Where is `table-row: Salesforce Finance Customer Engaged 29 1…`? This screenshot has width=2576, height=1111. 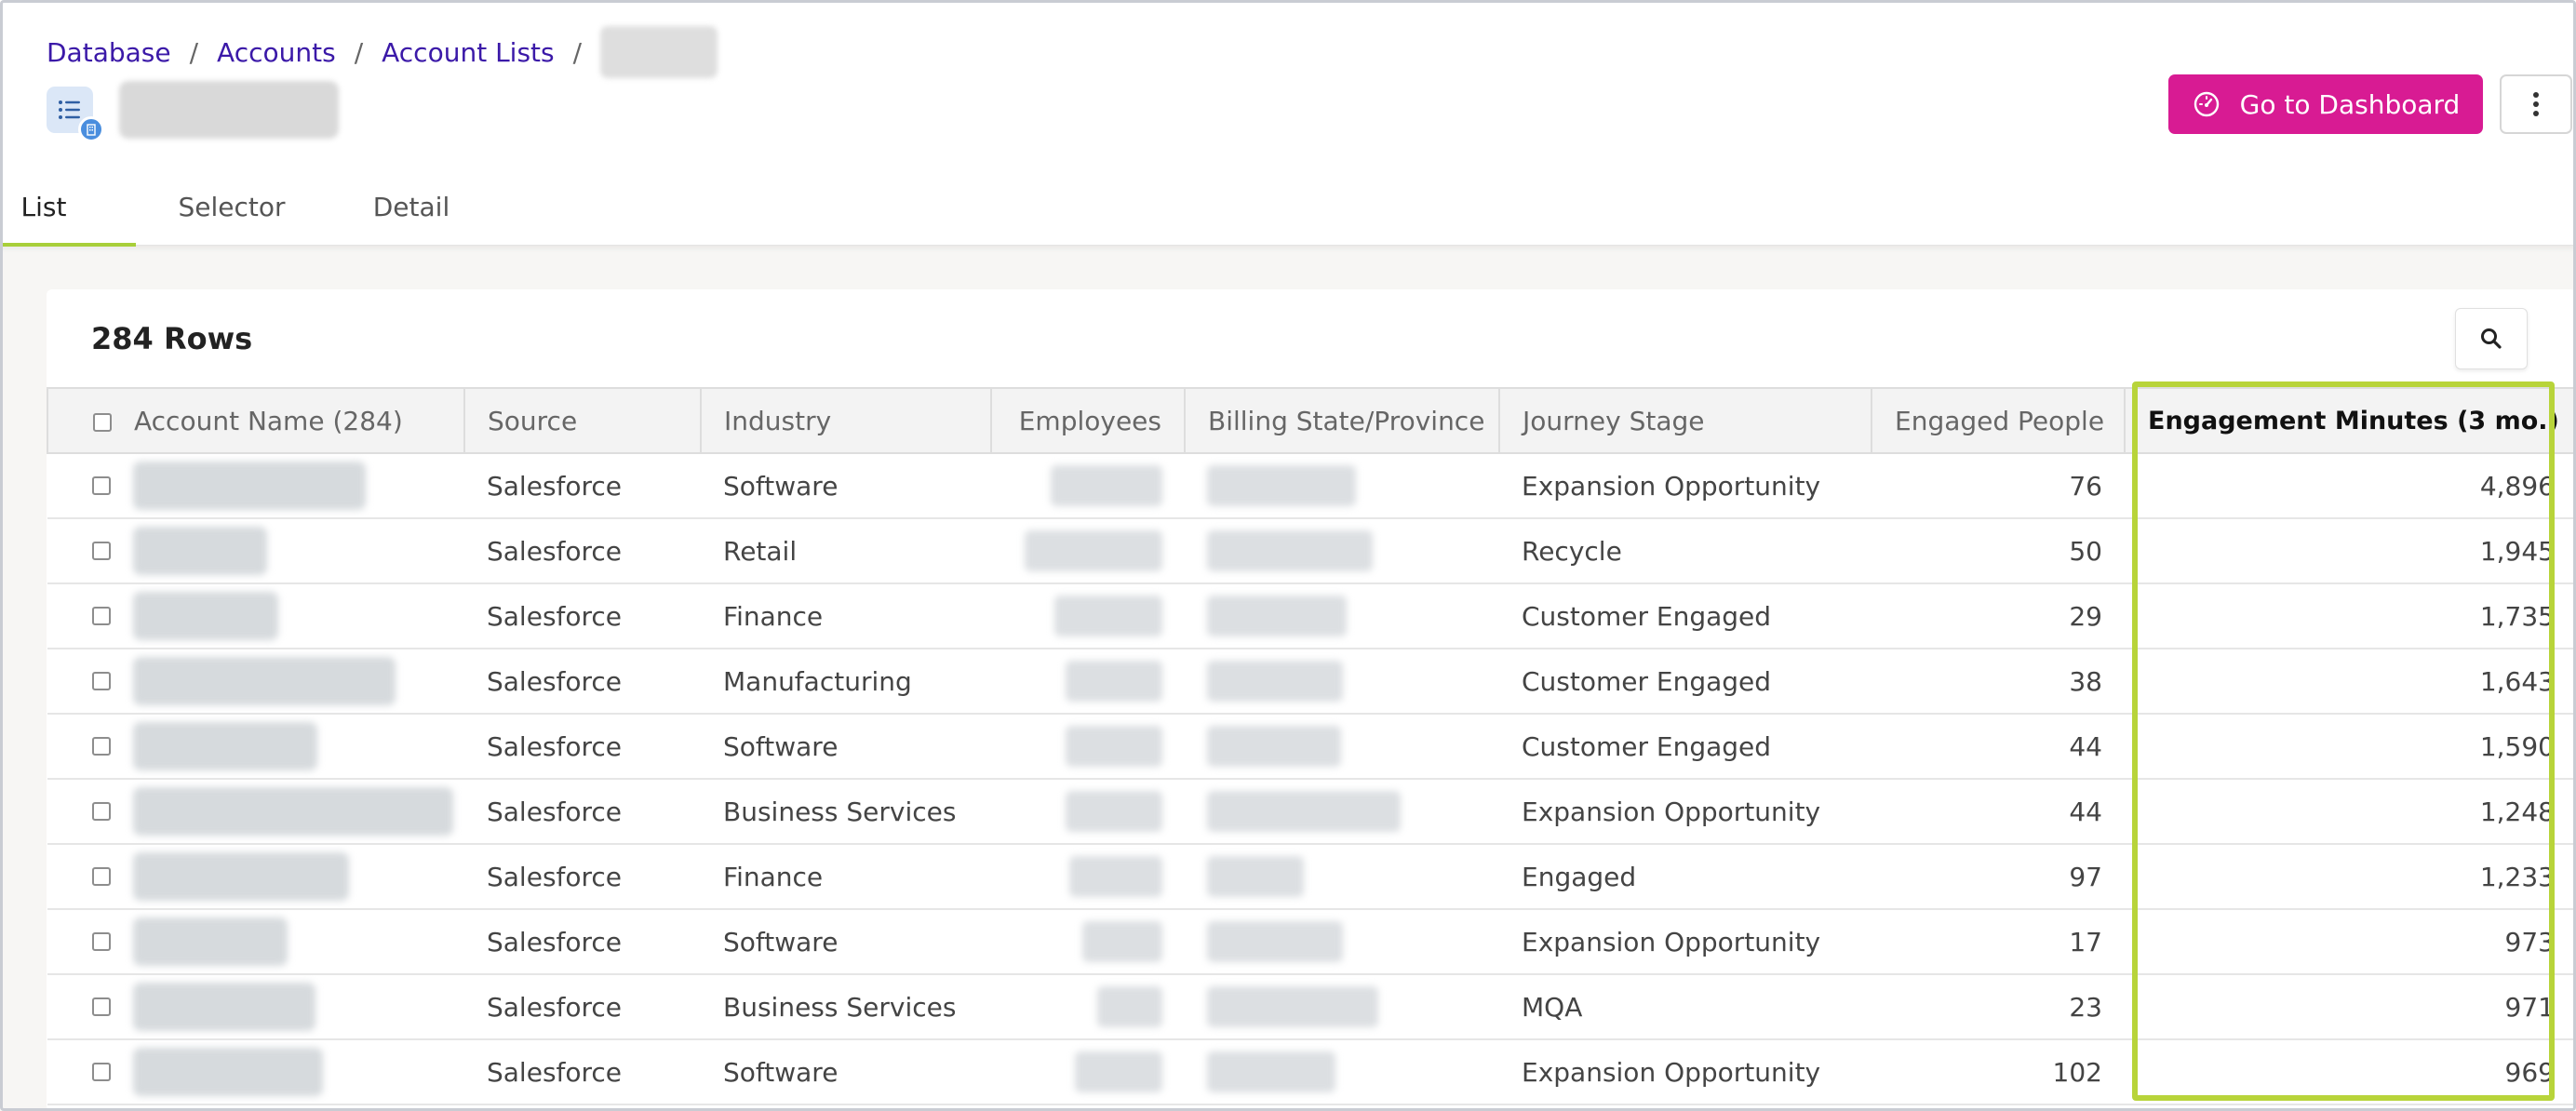
table-row: Salesforce Finance Customer Engaged 29 1… is located at coordinates (1311, 616).